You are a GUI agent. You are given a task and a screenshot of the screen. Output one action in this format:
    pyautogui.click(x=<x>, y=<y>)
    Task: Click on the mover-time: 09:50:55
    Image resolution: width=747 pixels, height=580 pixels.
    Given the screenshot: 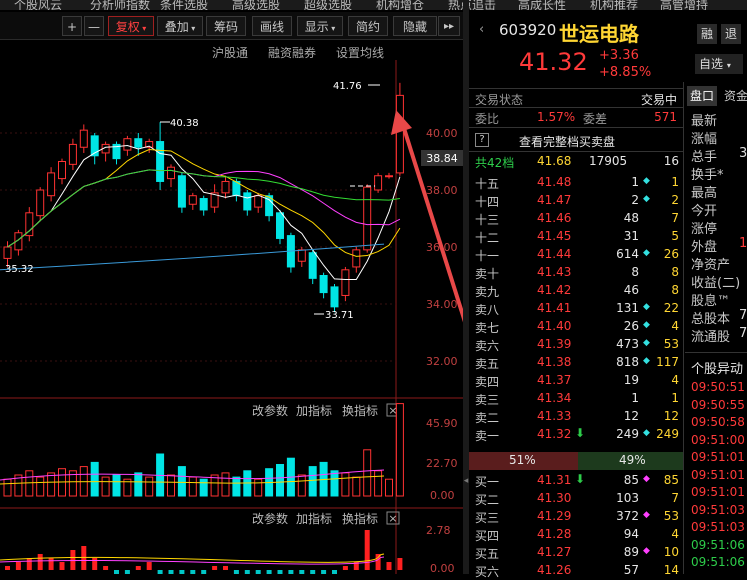 What is the action you would take?
    pyautogui.click(x=718, y=407)
    